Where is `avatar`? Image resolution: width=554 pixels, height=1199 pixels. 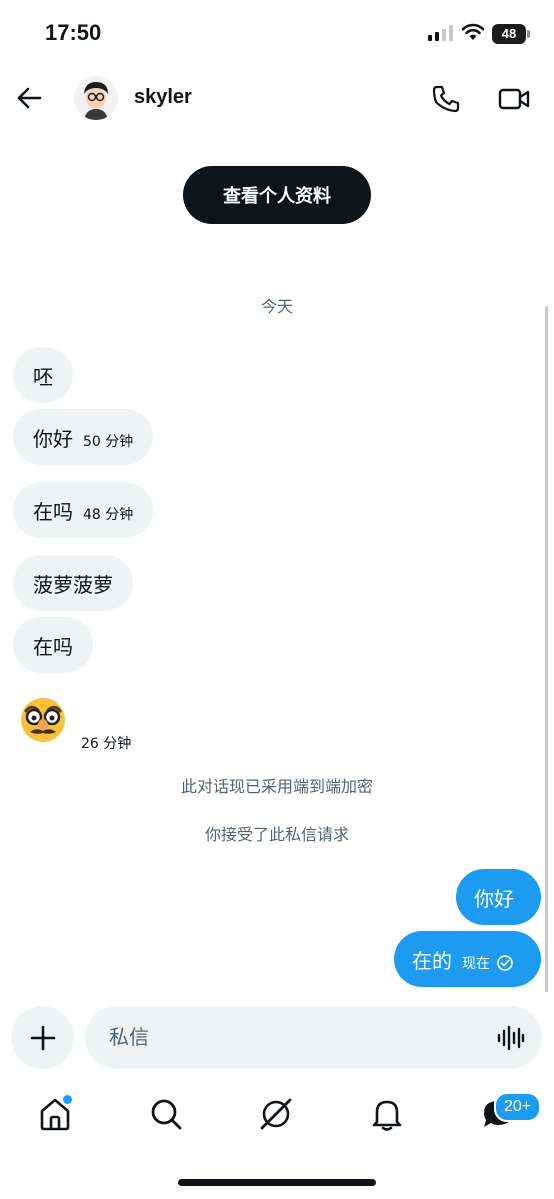
avatar is located at coordinates (96, 98).